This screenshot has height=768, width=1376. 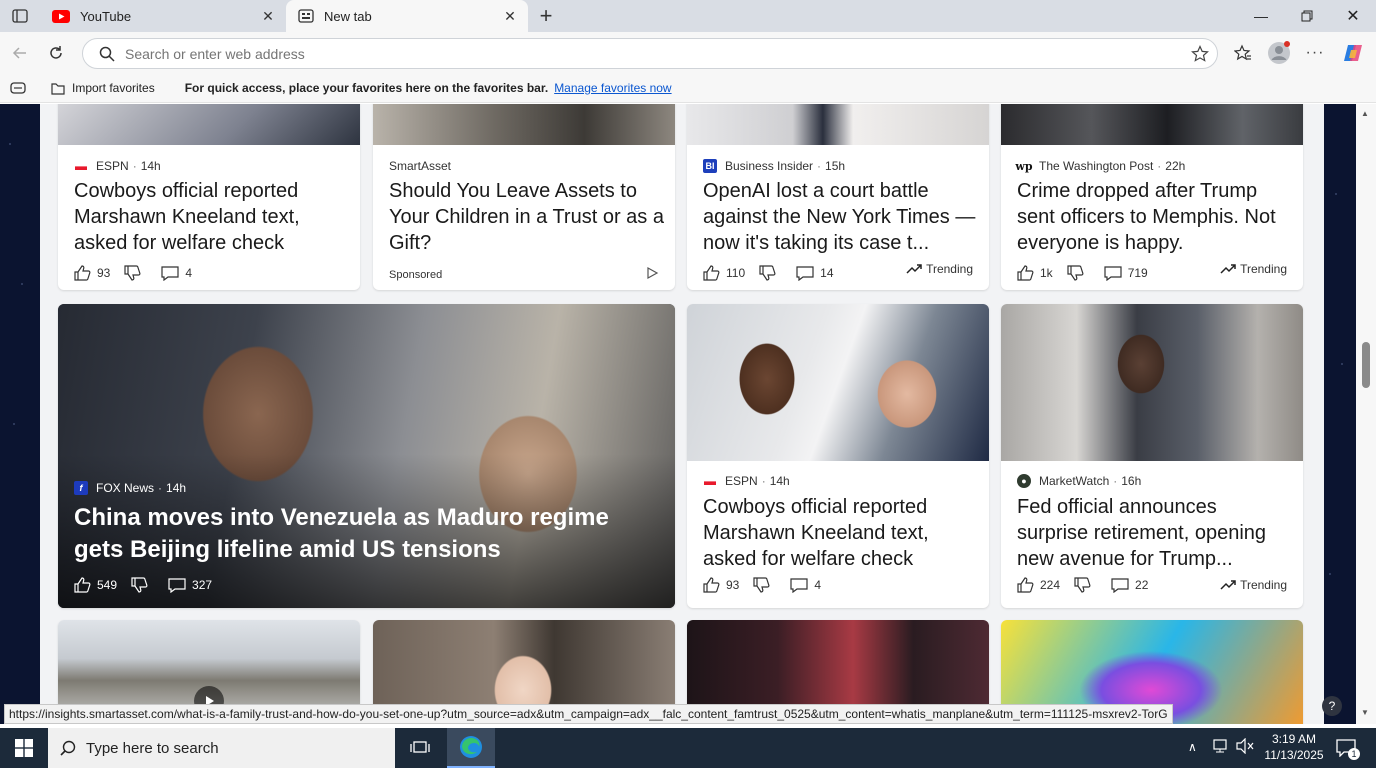 What do you see at coordinates (1315, 53) in the screenshot?
I see `more-options-icon: ···` at bounding box center [1315, 53].